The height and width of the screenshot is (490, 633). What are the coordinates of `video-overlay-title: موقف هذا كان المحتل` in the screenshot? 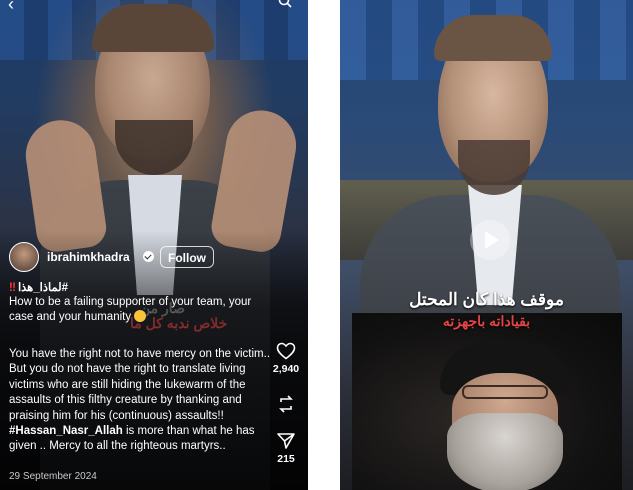 It's located at (486, 299).